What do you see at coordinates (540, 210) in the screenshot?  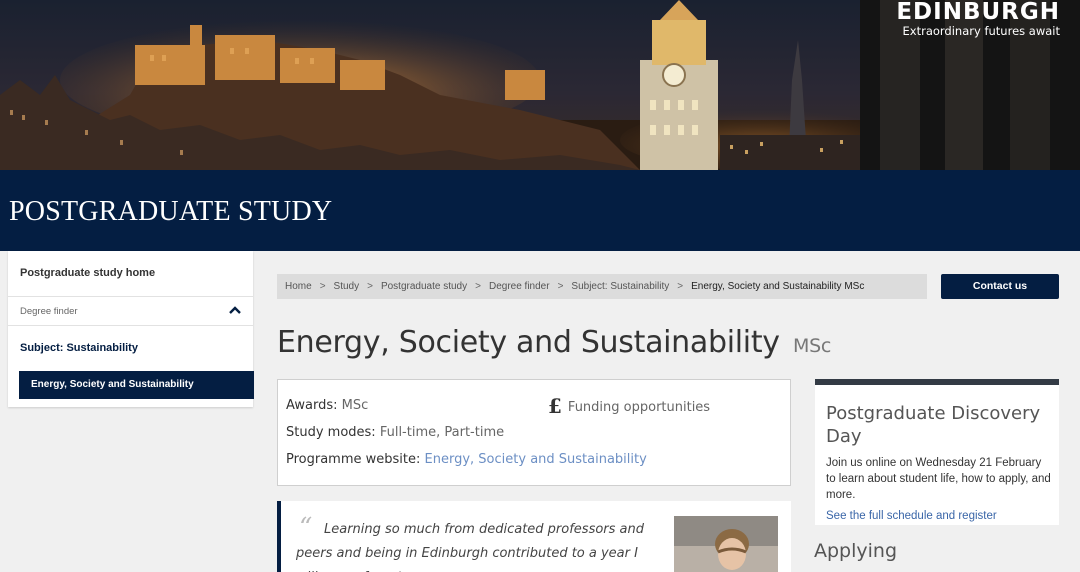 I see `section-header: POSTGRADUATE STUDY` at bounding box center [540, 210].